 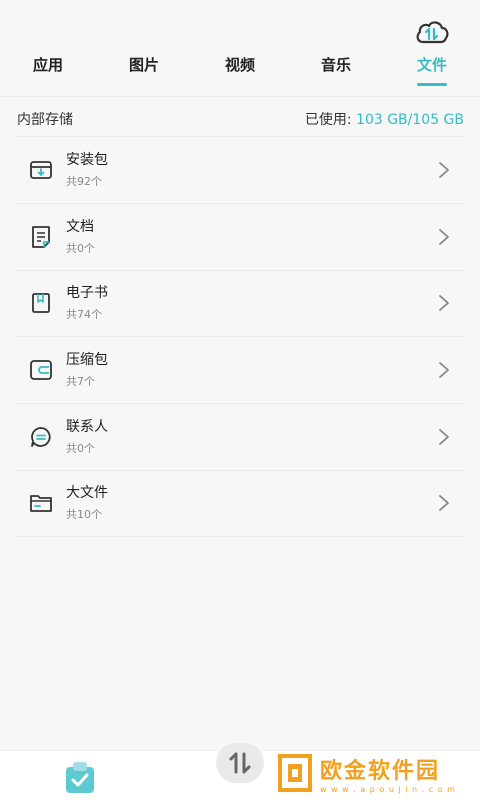 I want to click on storage-label: 内部存储, so click(x=45, y=120).